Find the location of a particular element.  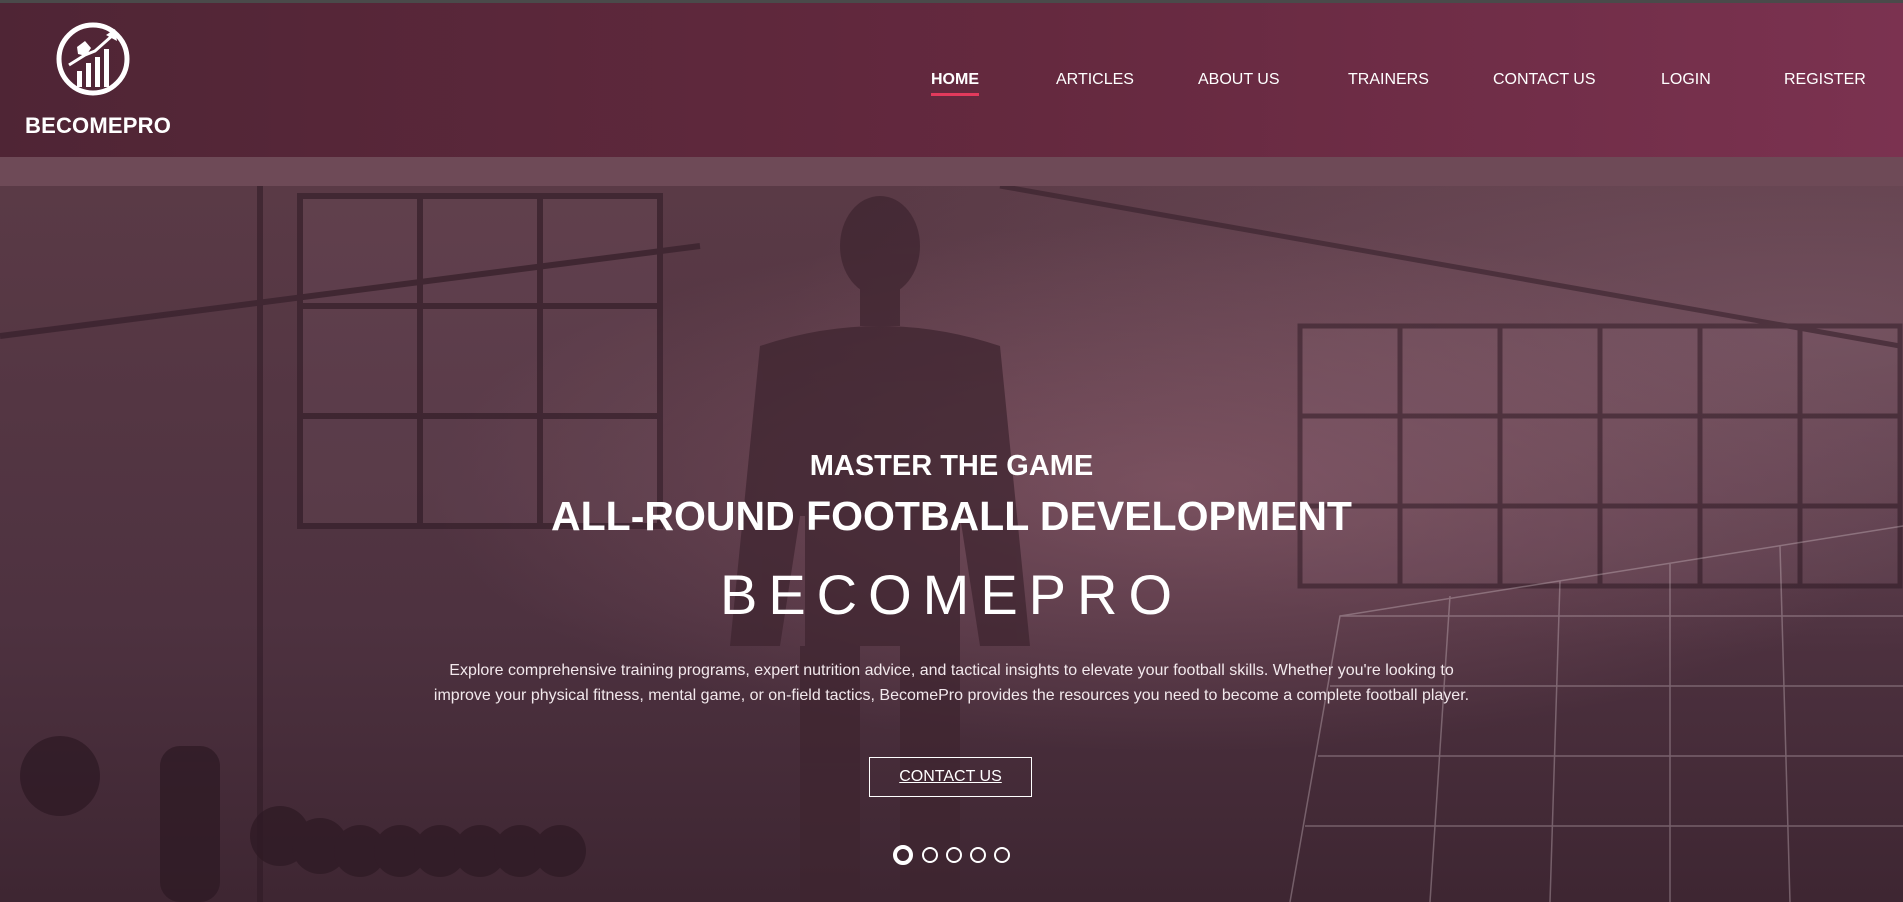

carousel-indicators is located at coordinates (953, 856).